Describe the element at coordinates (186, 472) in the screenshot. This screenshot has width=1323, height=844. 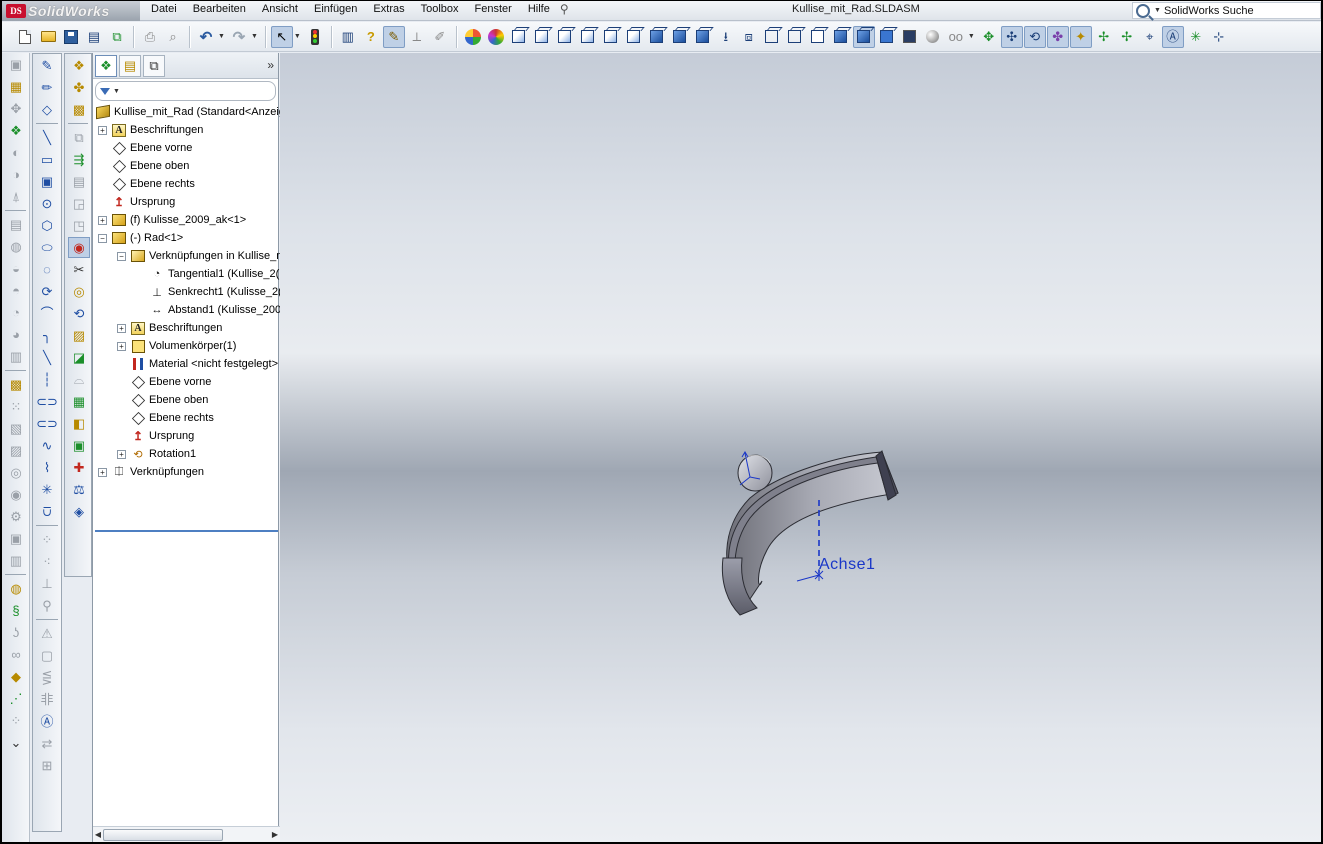
I see `tree-item: + ⎅ Verknüpfungen` at that location.